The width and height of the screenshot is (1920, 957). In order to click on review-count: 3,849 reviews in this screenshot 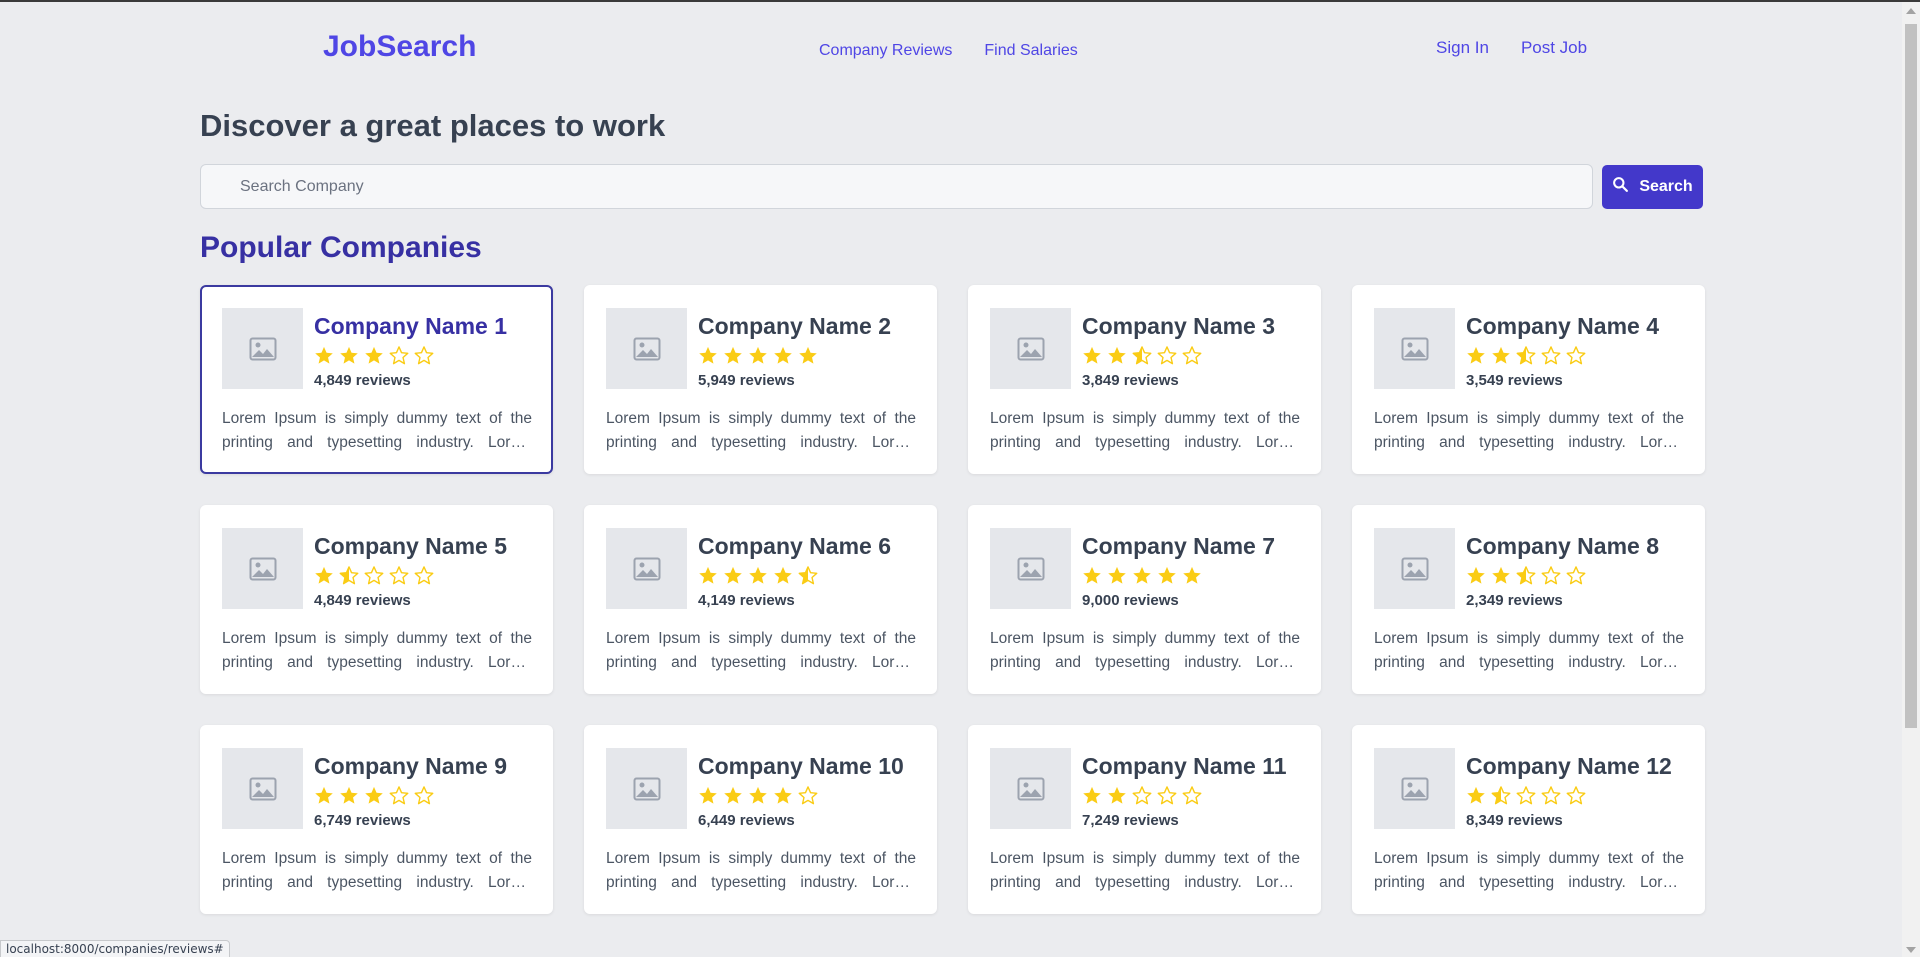, I will do `click(1130, 380)`.